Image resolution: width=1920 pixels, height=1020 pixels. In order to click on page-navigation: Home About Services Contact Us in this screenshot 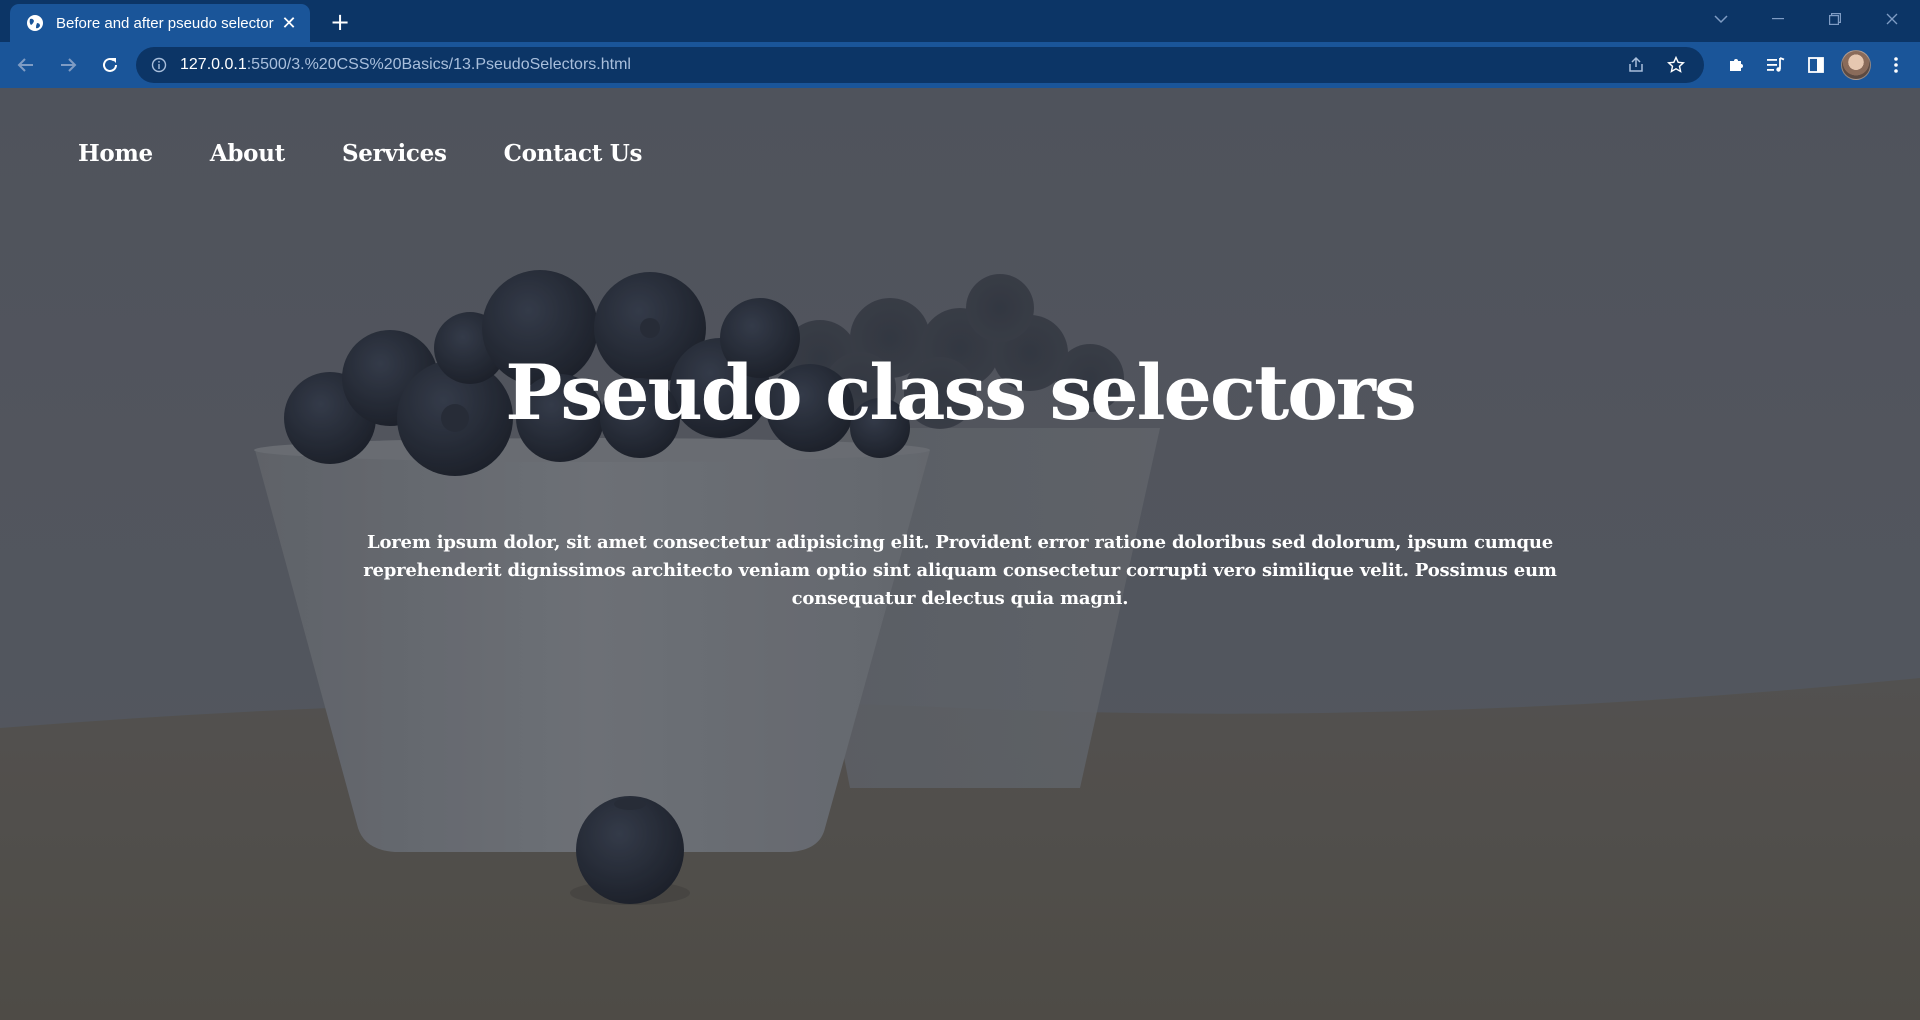, I will do `click(360, 153)`.